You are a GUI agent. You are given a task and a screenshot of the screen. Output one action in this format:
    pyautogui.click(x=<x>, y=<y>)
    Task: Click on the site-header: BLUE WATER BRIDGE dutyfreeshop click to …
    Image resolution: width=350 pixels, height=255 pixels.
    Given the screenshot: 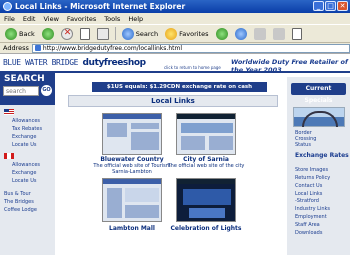 What is the action you would take?
    pyautogui.click(x=175, y=64)
    